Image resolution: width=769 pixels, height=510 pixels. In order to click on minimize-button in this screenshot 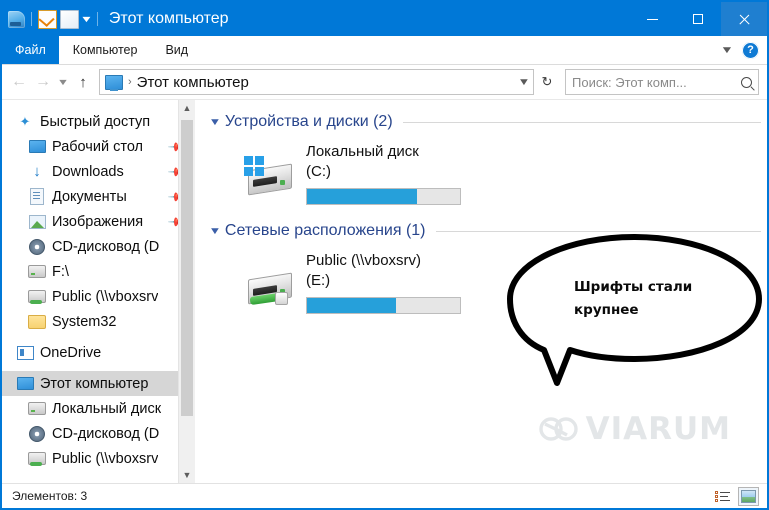, I will do `click(652, 19)`.